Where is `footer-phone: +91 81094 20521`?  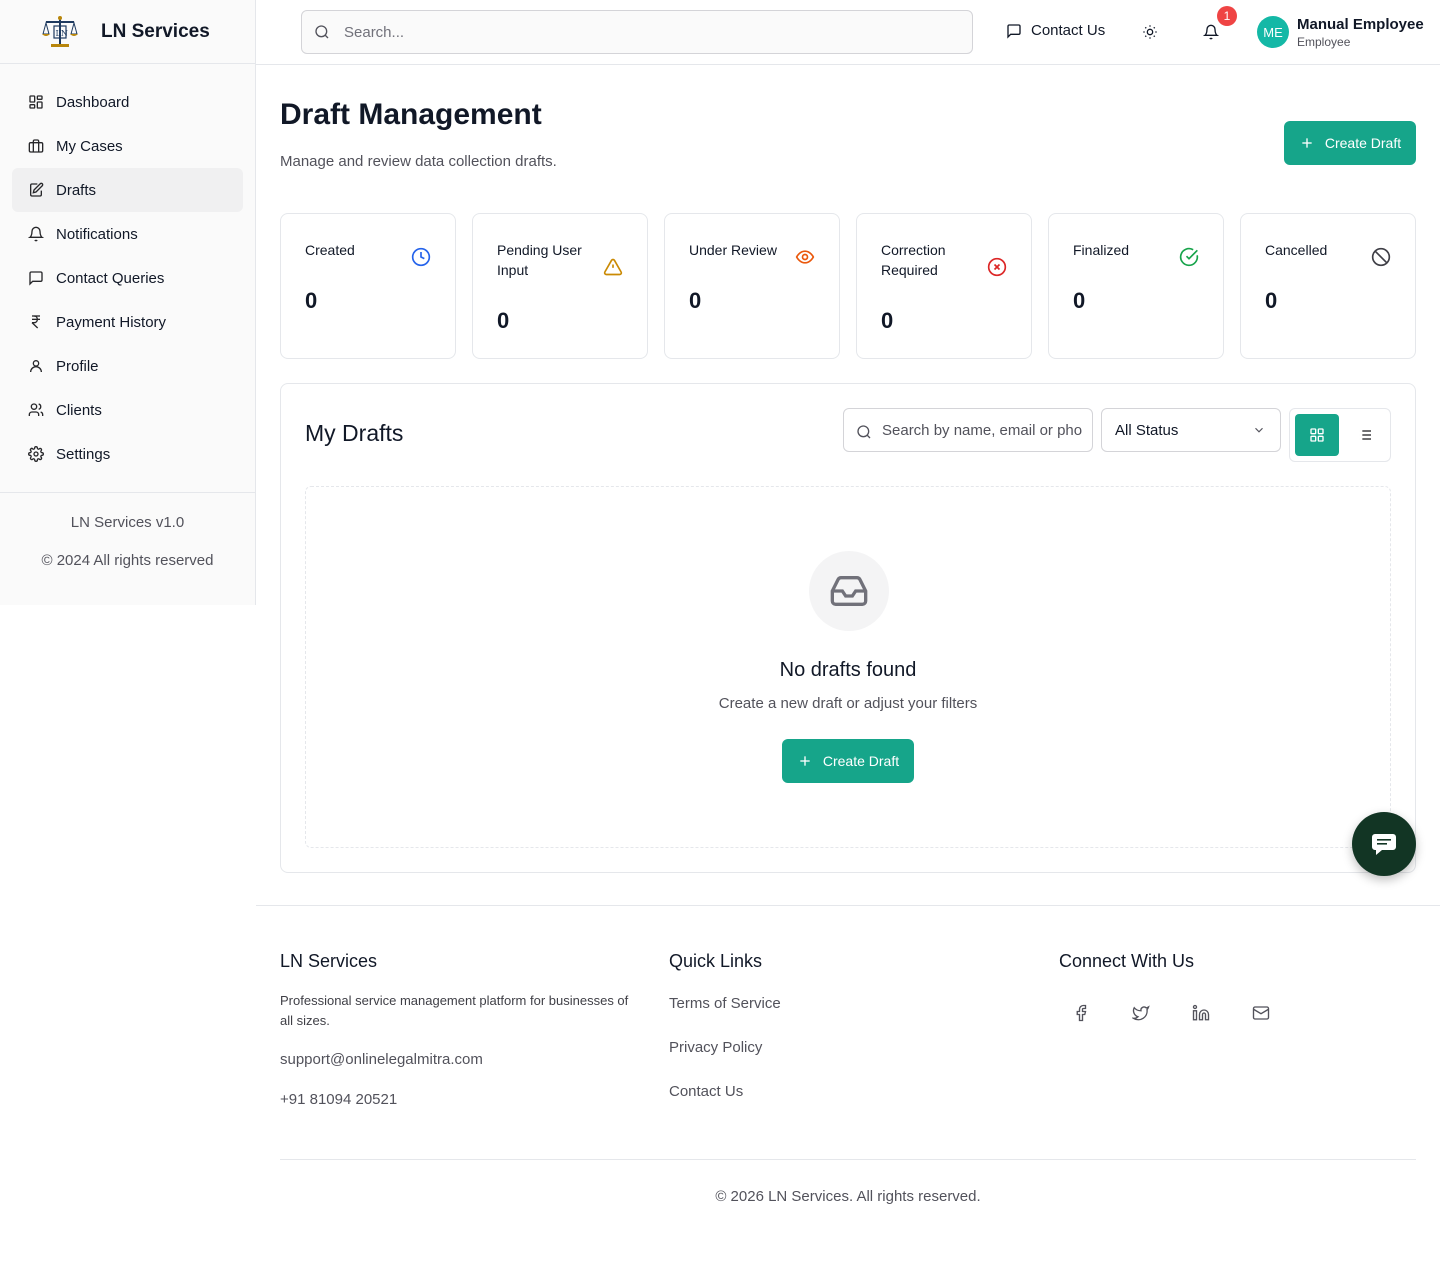 footer-phone: +91 81094 20521 is located at coordinates (338, 1099).